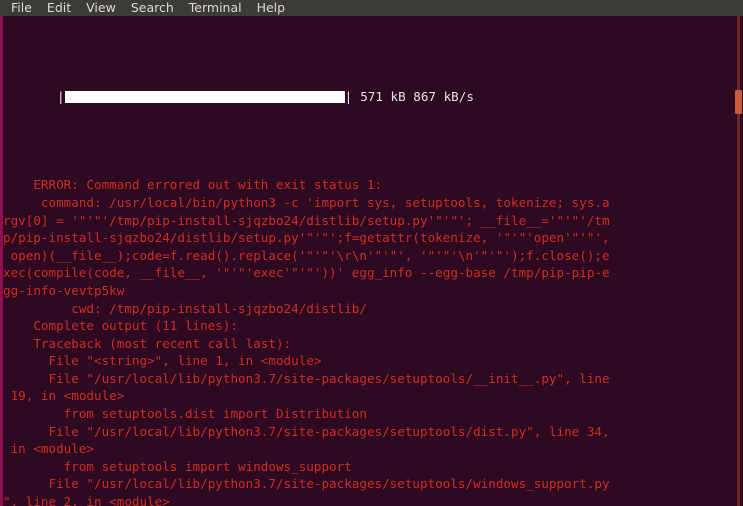 Image resolution: width=743 pixels, height=506 pixels. I want to click on terminal-line: from setuptools.dist import Distribution, so click(185, 414).